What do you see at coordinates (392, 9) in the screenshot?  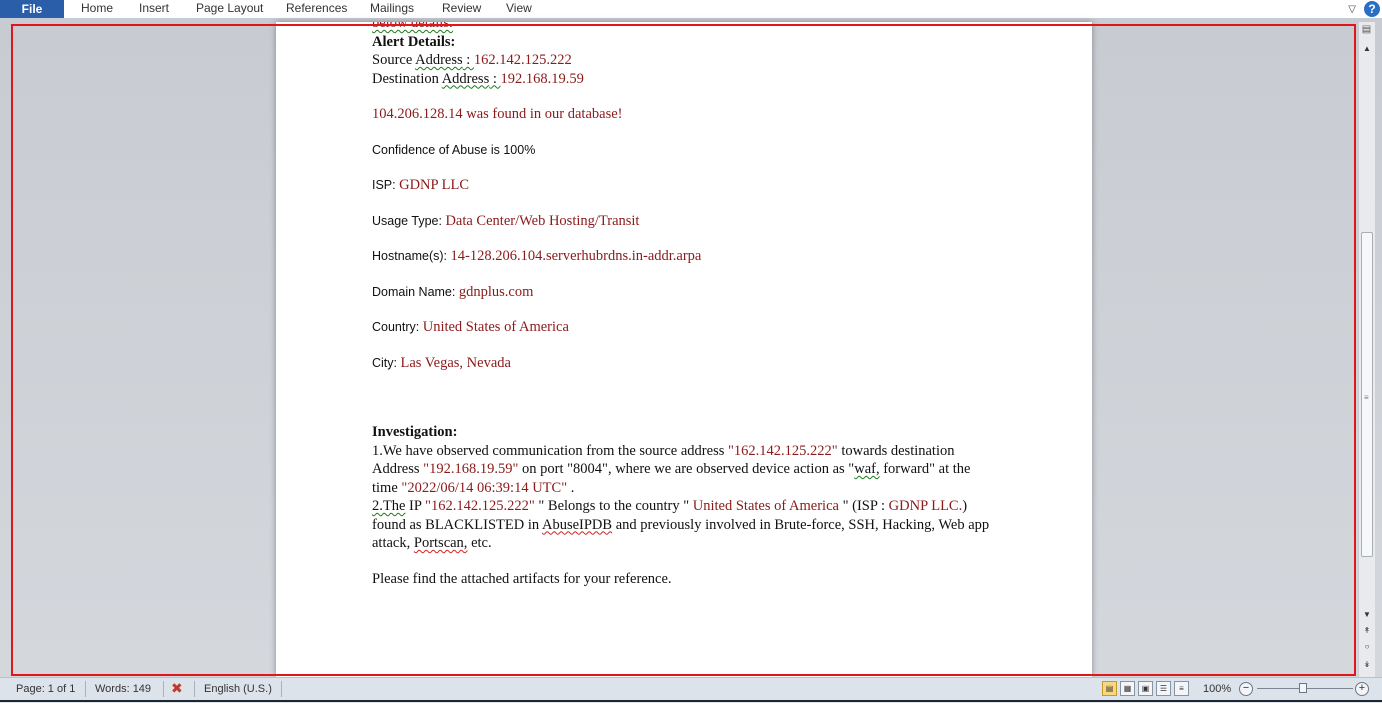 I see `tab-mailings: Mailings` at bounding box center [392, 9].